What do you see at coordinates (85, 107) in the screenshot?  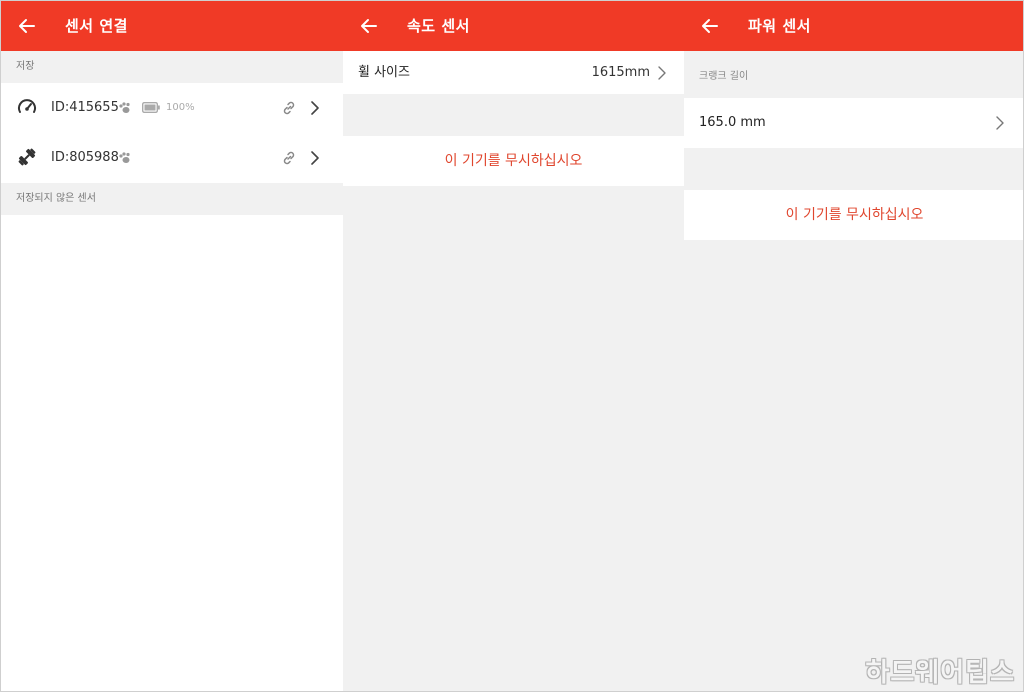 I see `sensor-id: ID:415655` at bounding box center [85, 107].